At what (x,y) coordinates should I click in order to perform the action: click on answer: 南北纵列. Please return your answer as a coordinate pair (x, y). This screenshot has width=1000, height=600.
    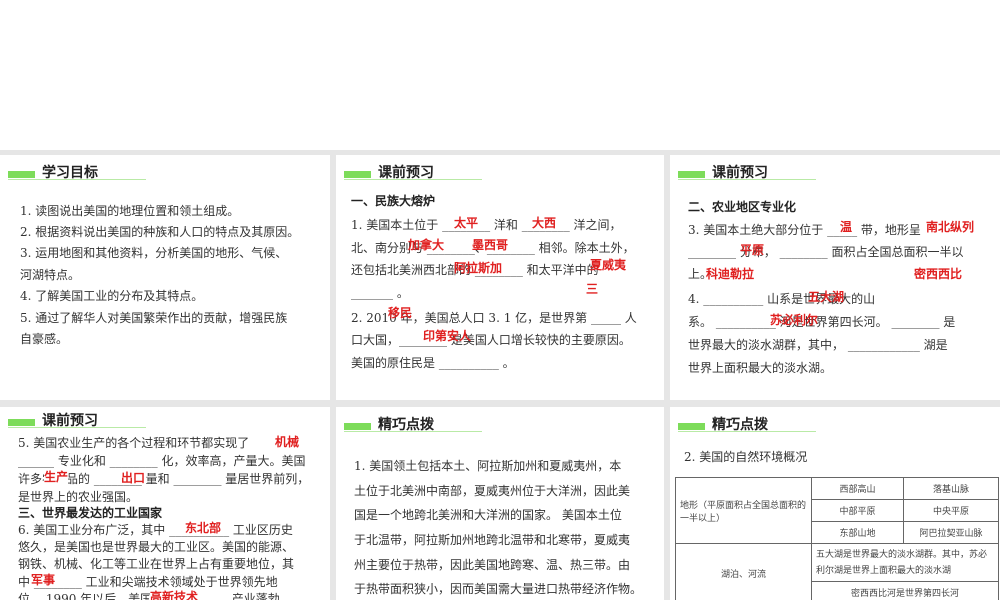
    Looking at the image, I should click on (950, 227).